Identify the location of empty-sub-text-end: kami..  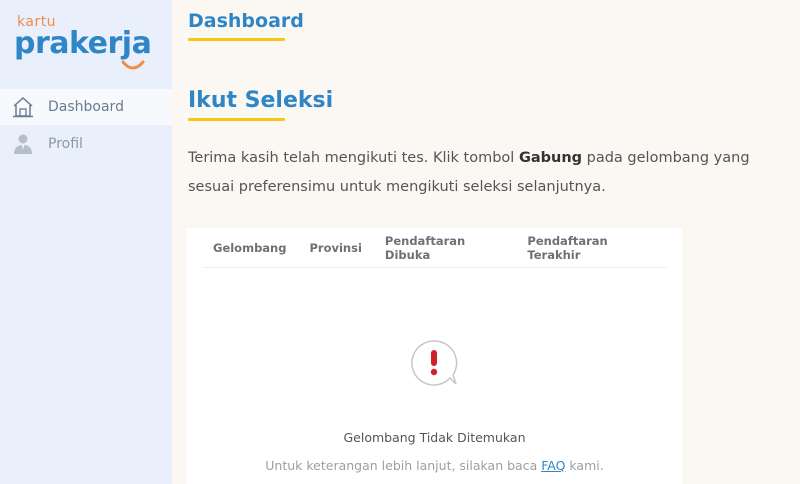
(584, 465).